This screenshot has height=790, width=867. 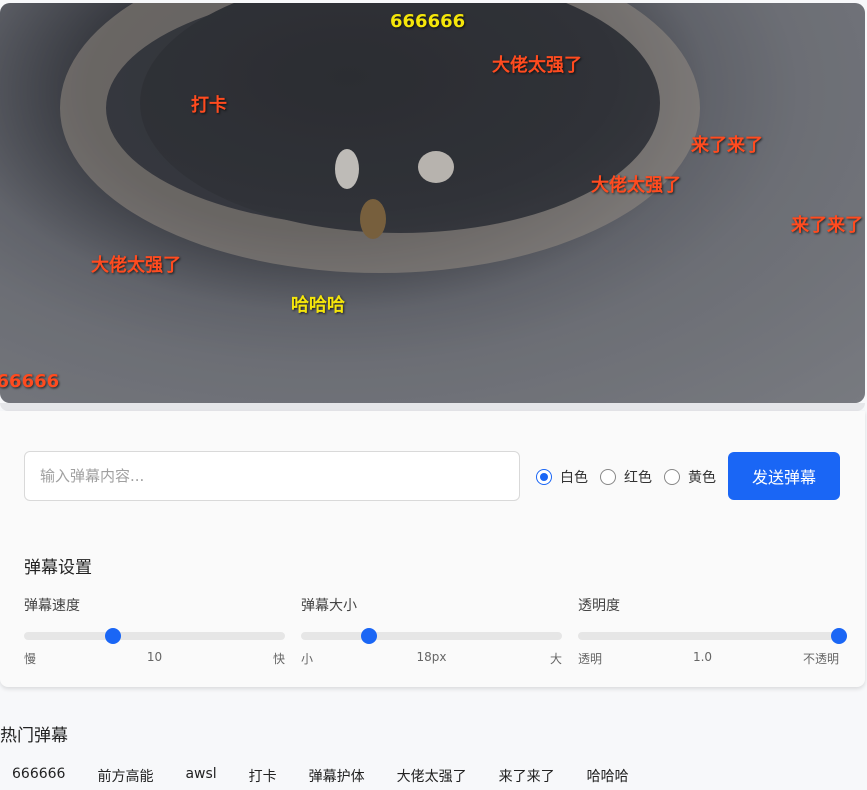 I want to click on slider-label: 弹幕速度, so click(x=52, y=606).